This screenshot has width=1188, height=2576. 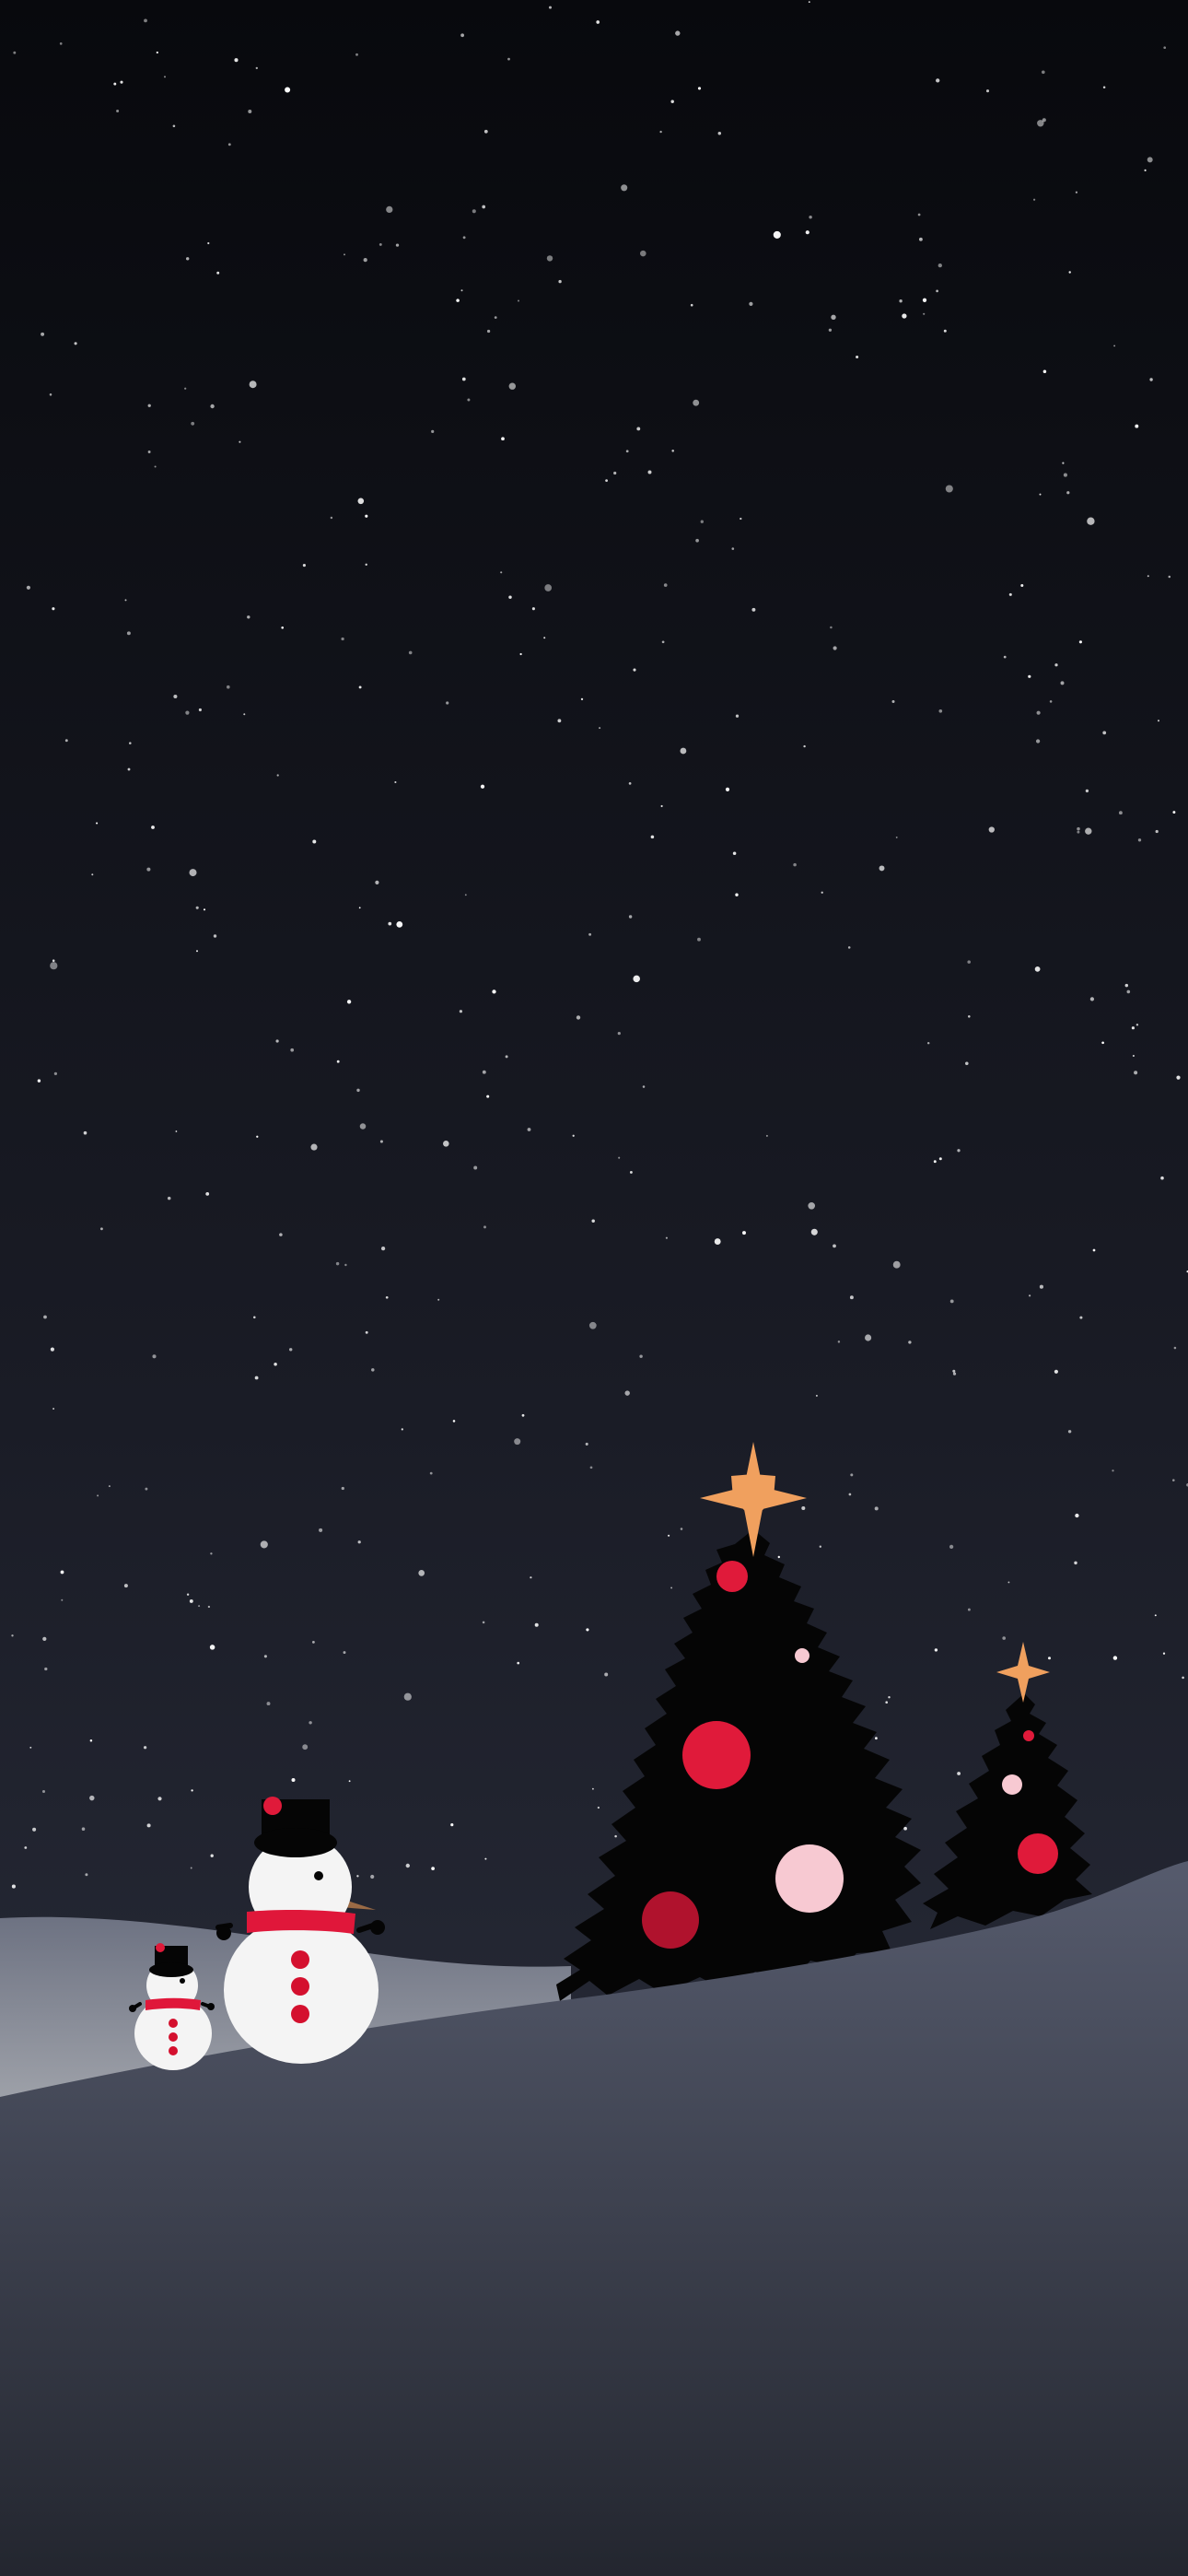 What do you see at coordinates (171, 1960) in the screenshot?
I see `top-hat-icon` at bounding box center [171, 1960].